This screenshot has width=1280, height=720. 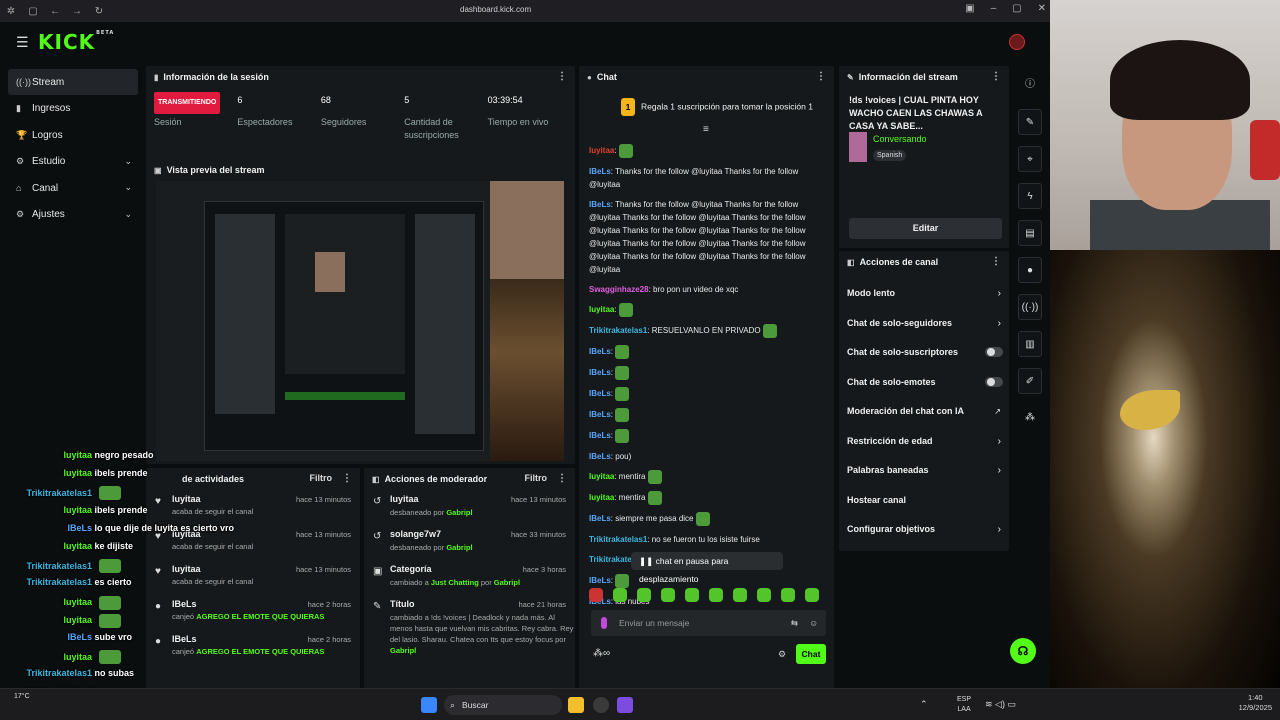 I want to click on channel-action-item: Hostear canal, so click(x=924, y=503).